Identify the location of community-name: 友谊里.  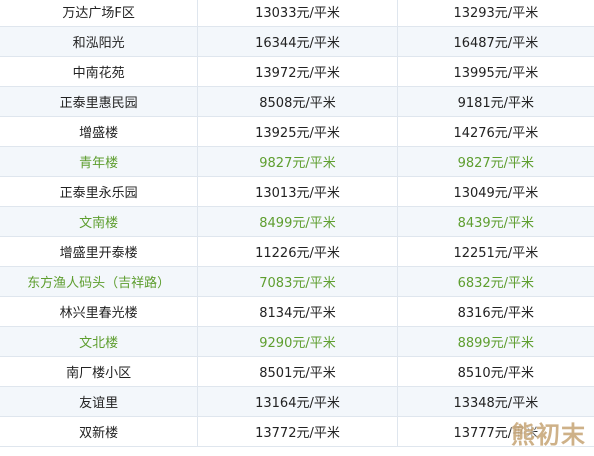
(99, 401).